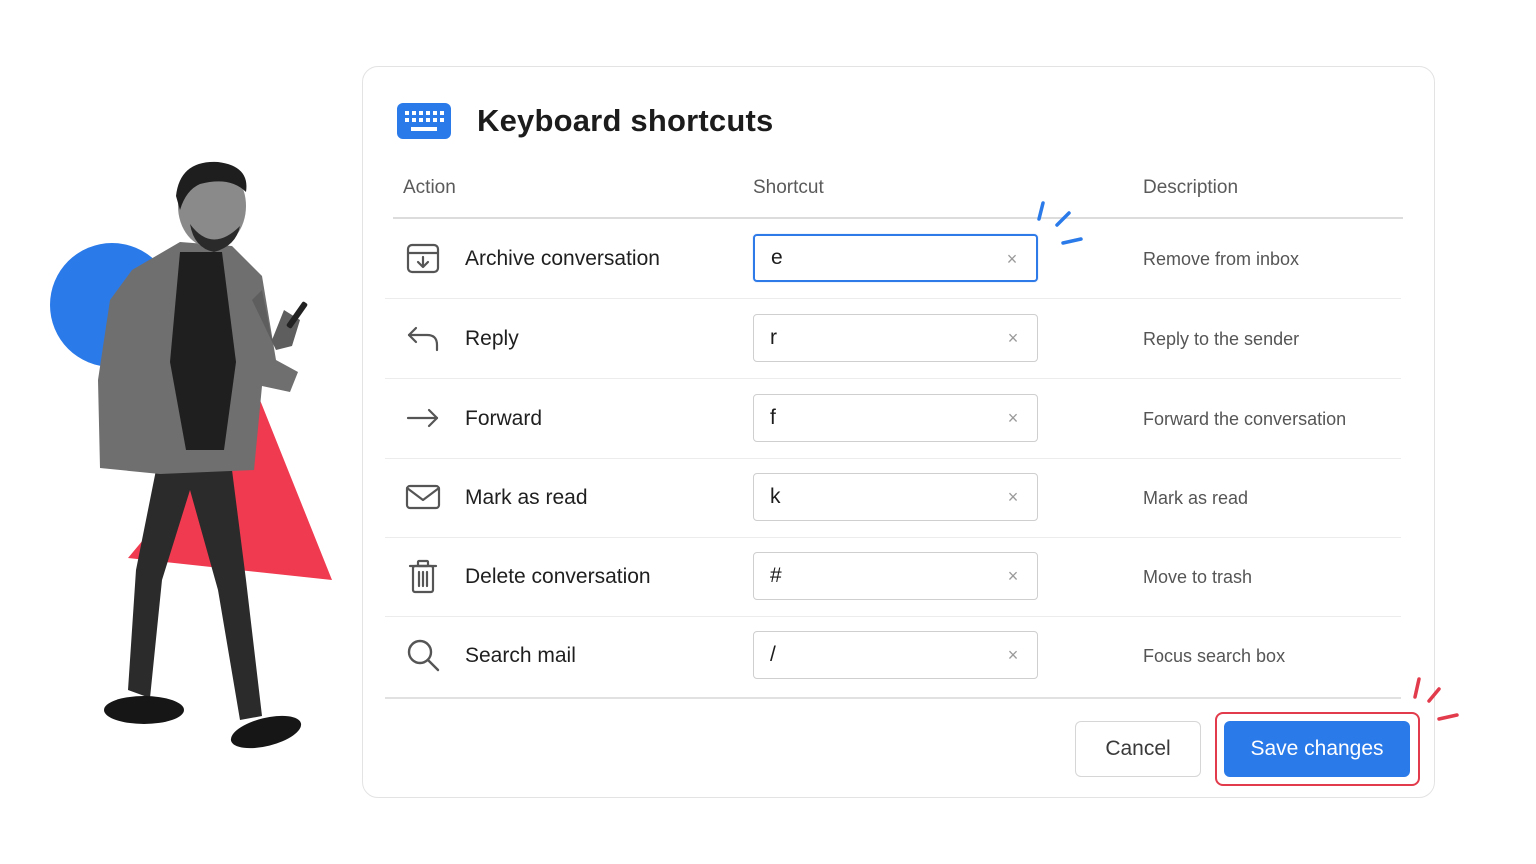  I want to click on description-text: Forward the conversation, so click(1245, 419).